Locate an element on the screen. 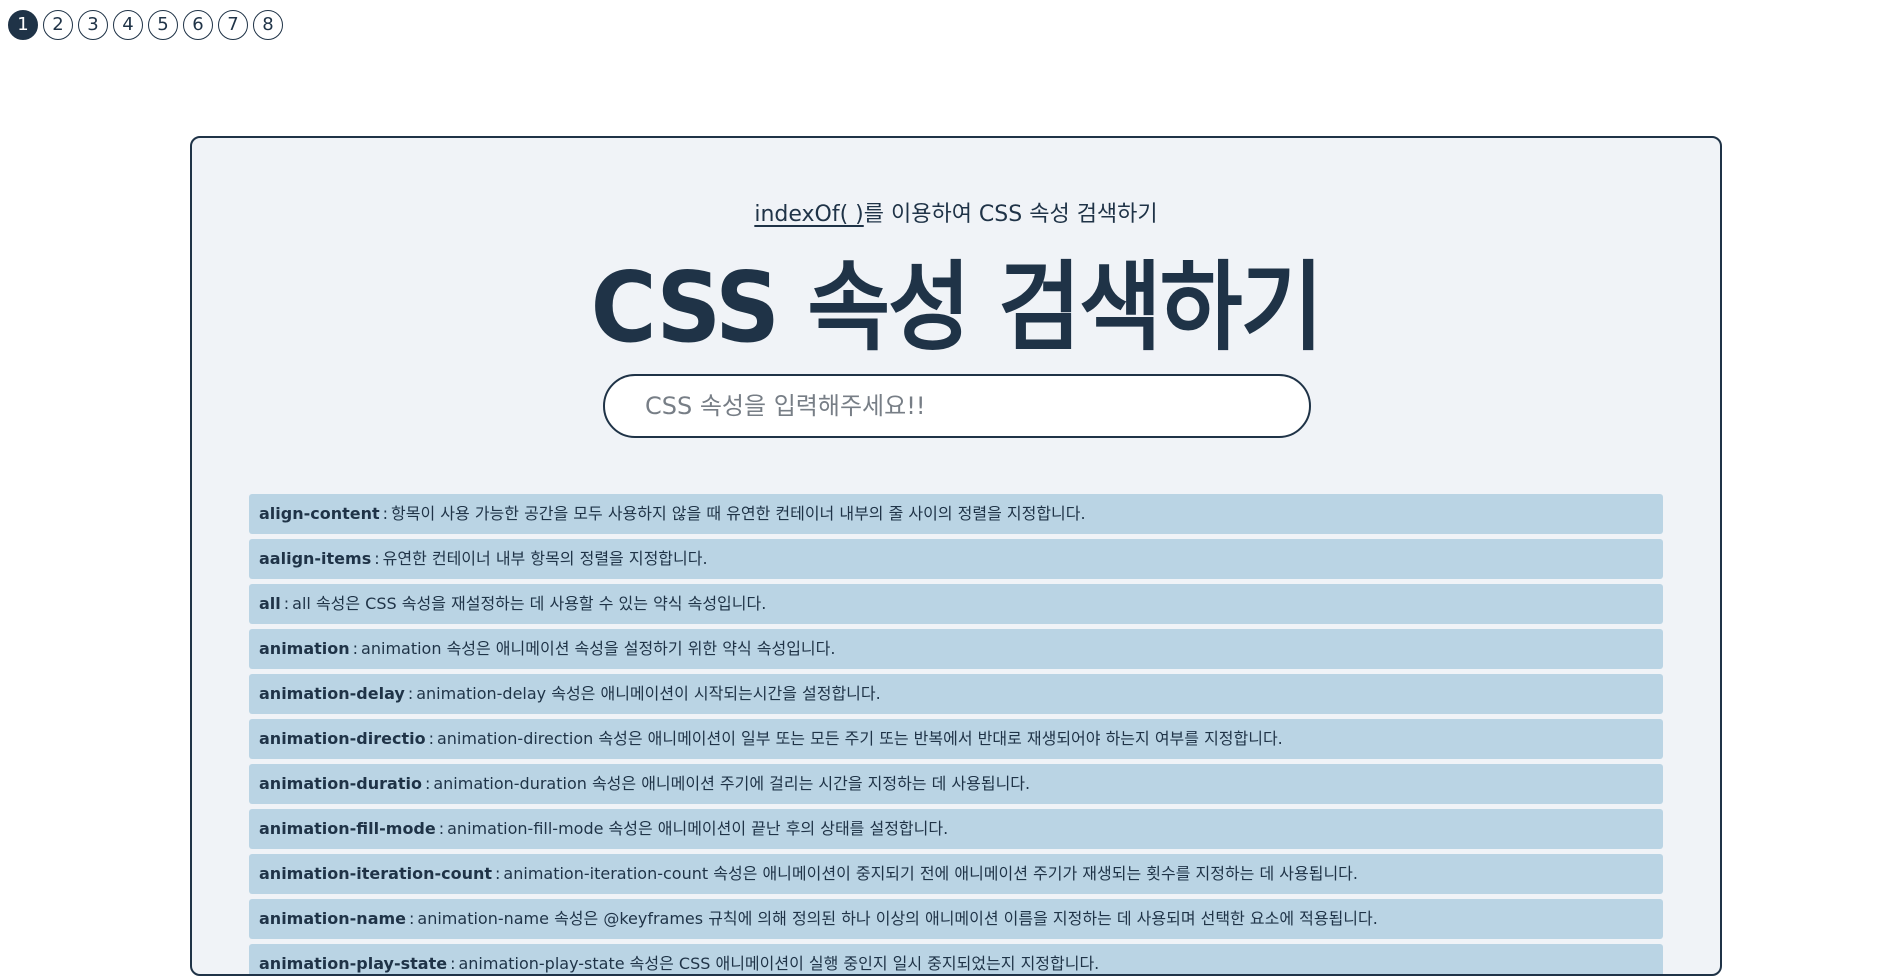  property-name: animation is located at coordinates (304, 648).